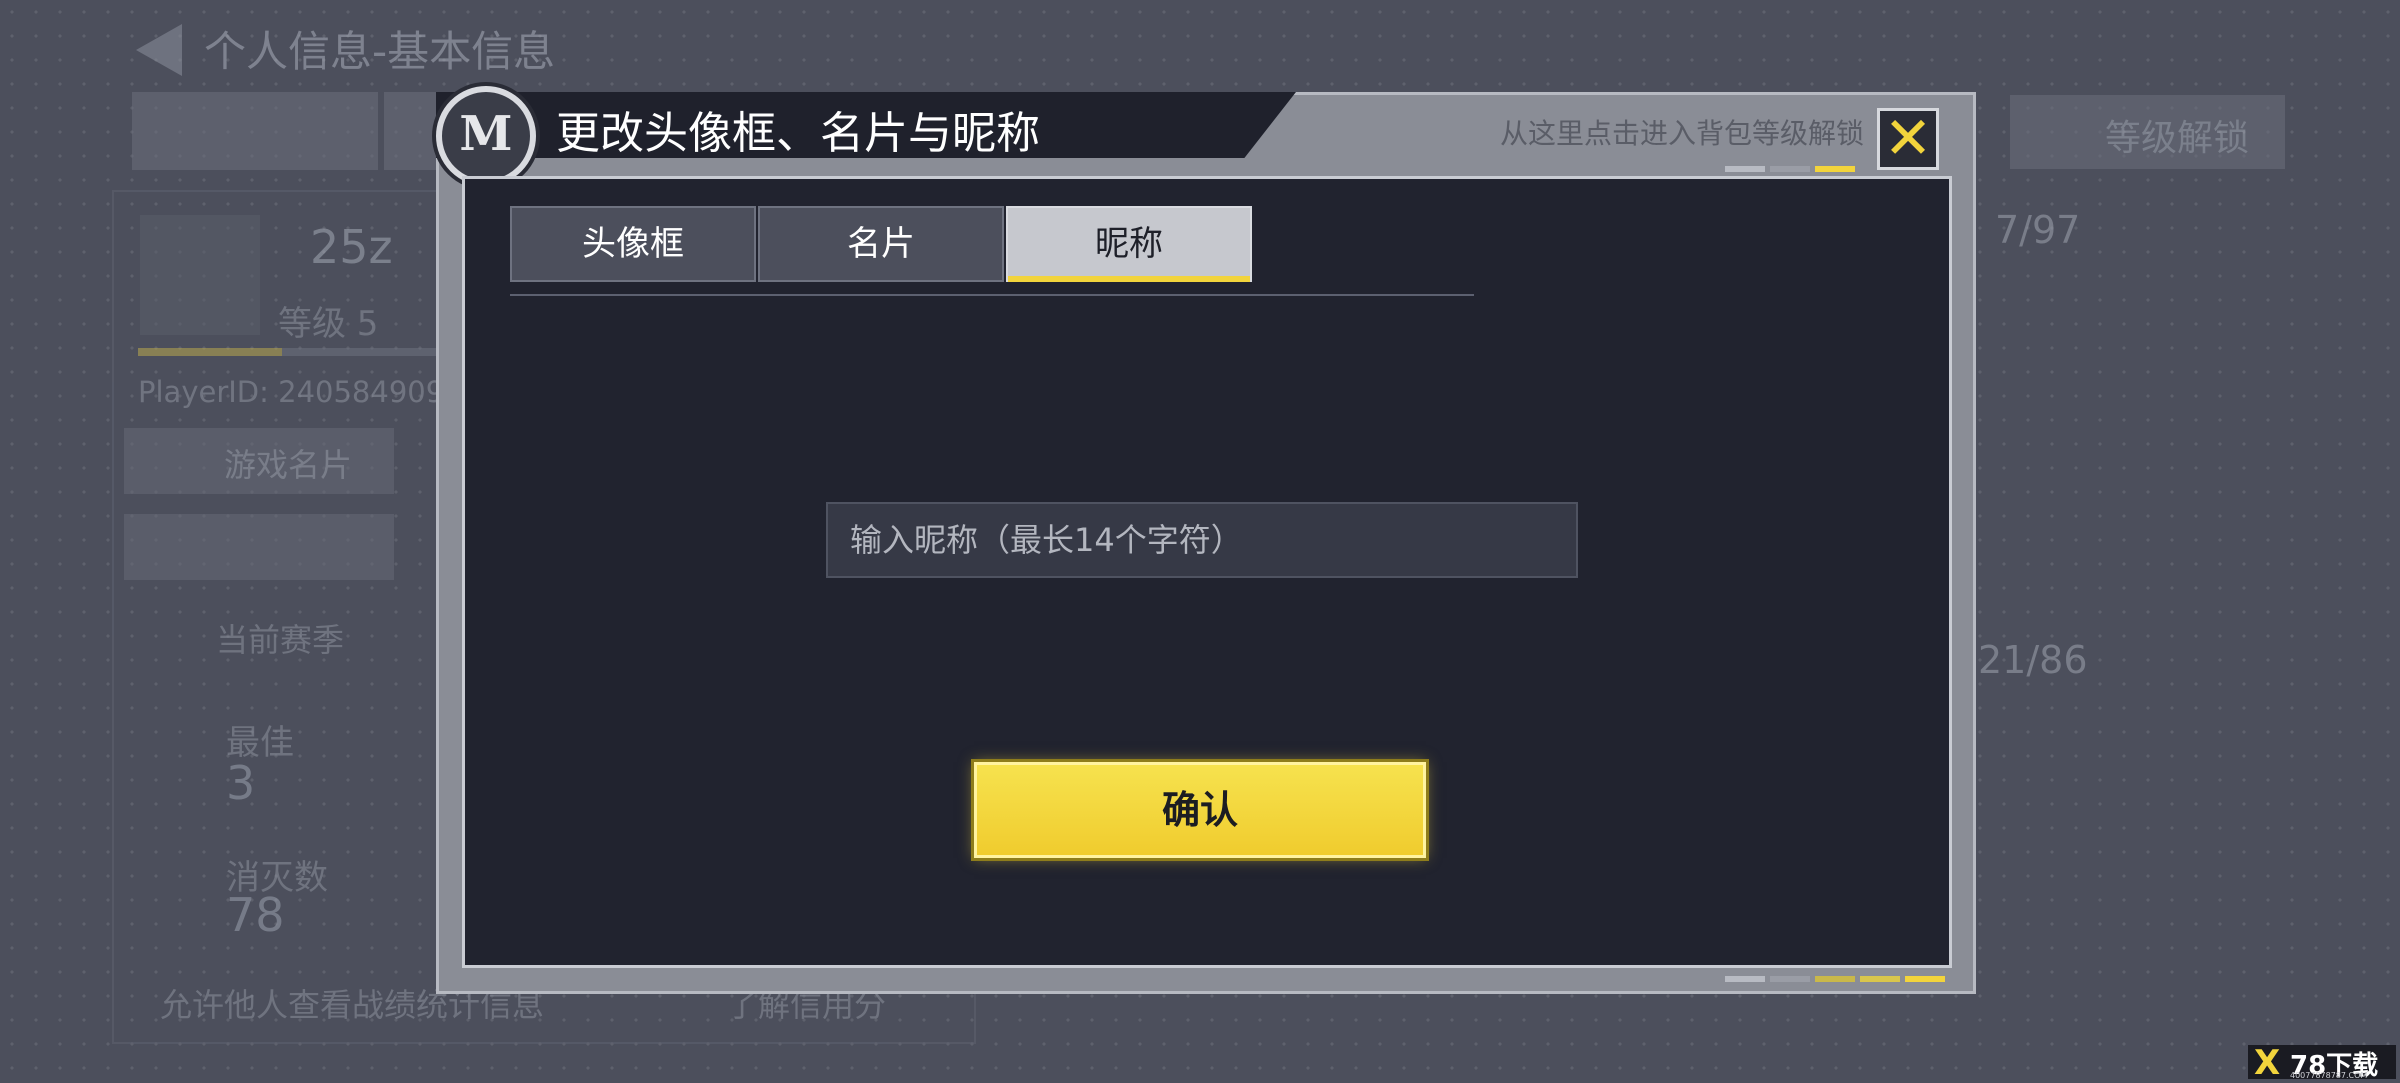  I want to click on top-tab-button, so click(255, 131).